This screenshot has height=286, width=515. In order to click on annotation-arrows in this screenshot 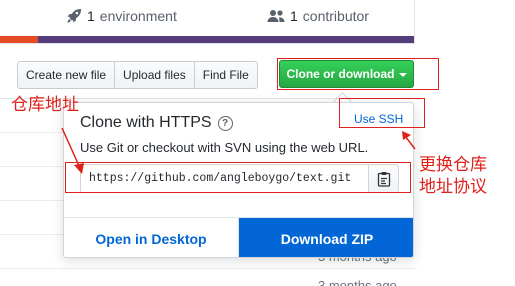, I will do `click(238, 150)`.